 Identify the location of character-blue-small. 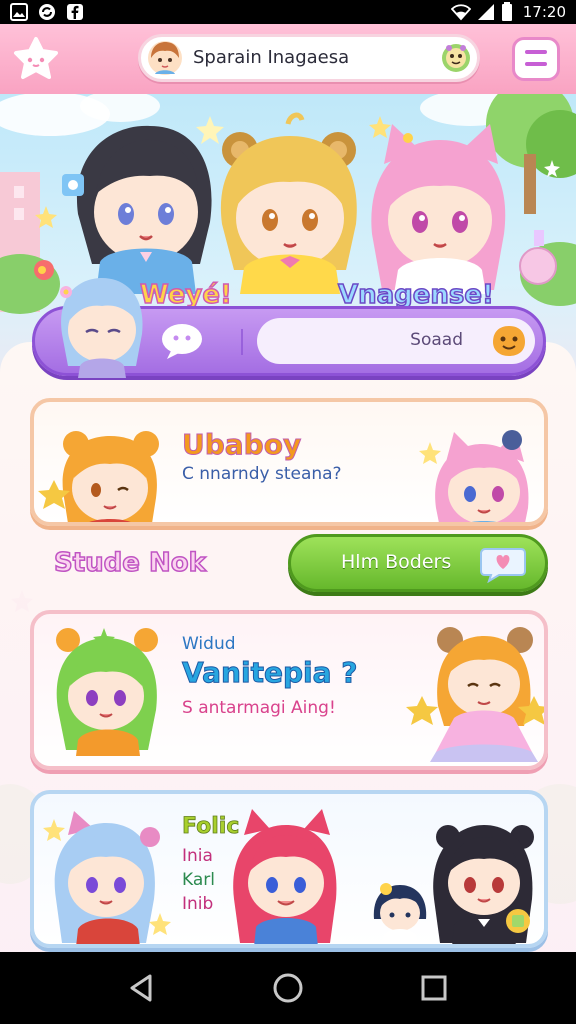
(101, 328).